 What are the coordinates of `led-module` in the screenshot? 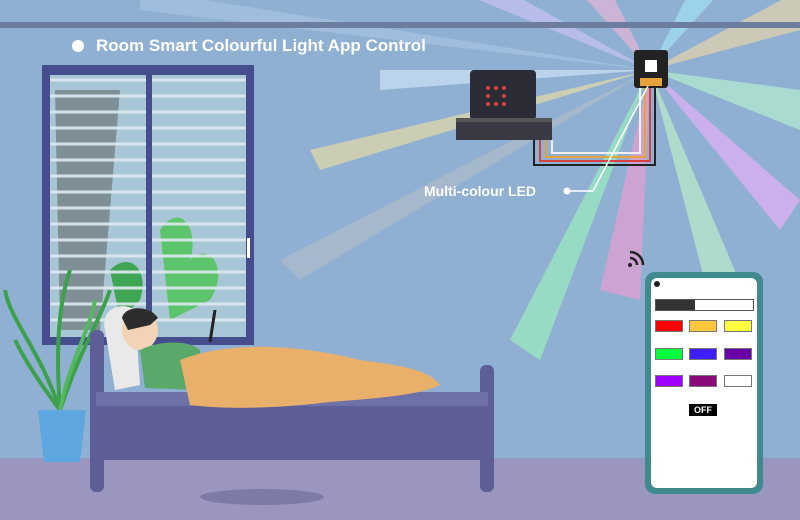 It's located at (651, 69).